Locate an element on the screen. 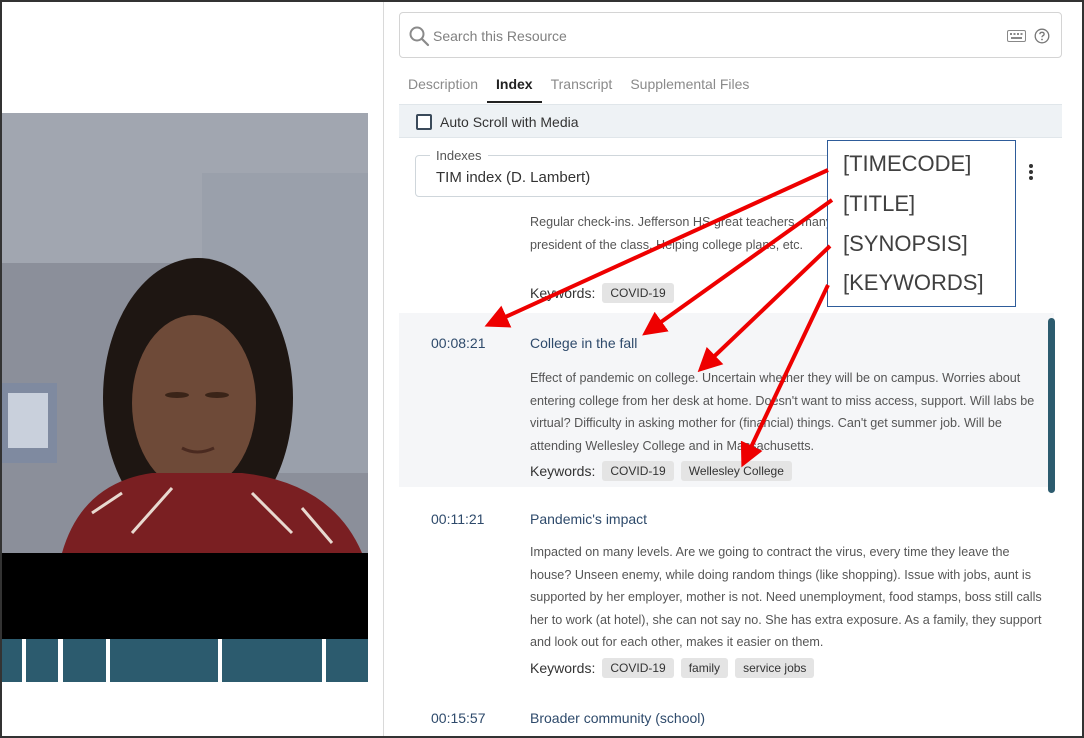 This screenshot has height=738, width=1084. auto-scroll-checkbox is located at coordinates (424, 122).